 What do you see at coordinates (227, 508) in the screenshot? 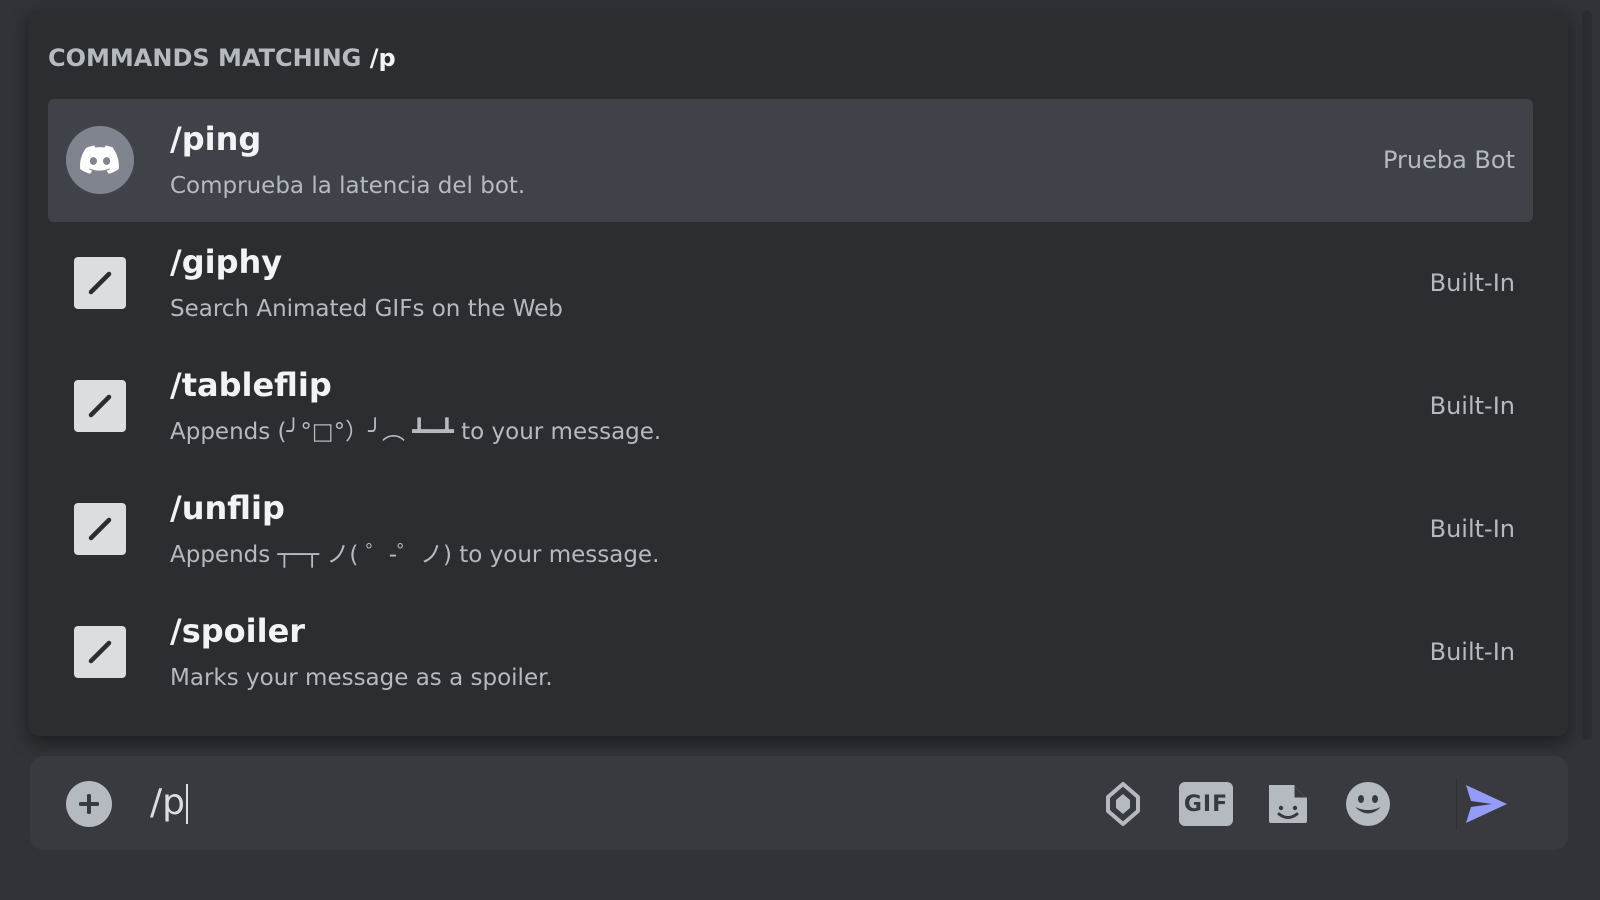
I see `command-name: /unflip` at bounding box center [227, 508].